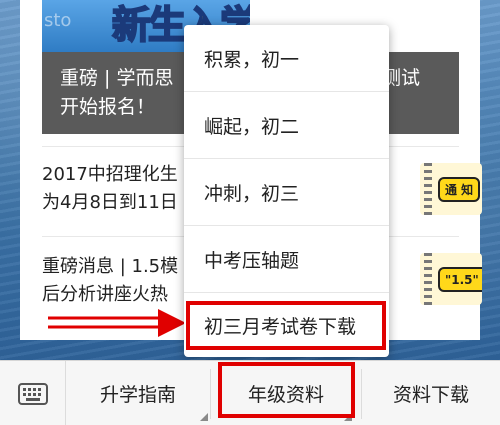 This screenshot has width=500, height=425. Describe the element at coordinates (459, 189) in the screenshot. I see `notice-badge: 通 知` at that location.